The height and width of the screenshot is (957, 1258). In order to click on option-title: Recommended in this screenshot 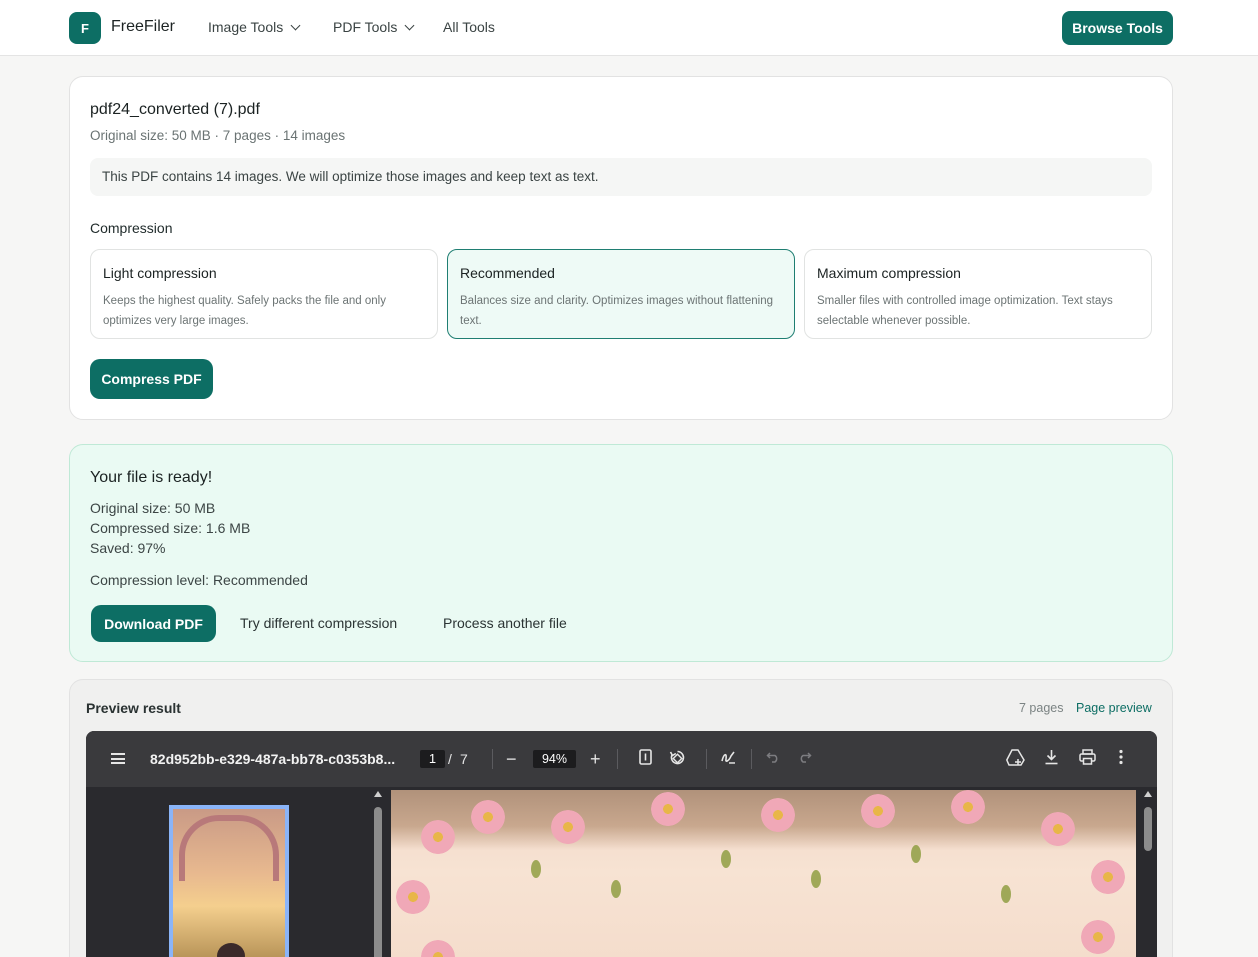, I will do `click(507, 273)`.